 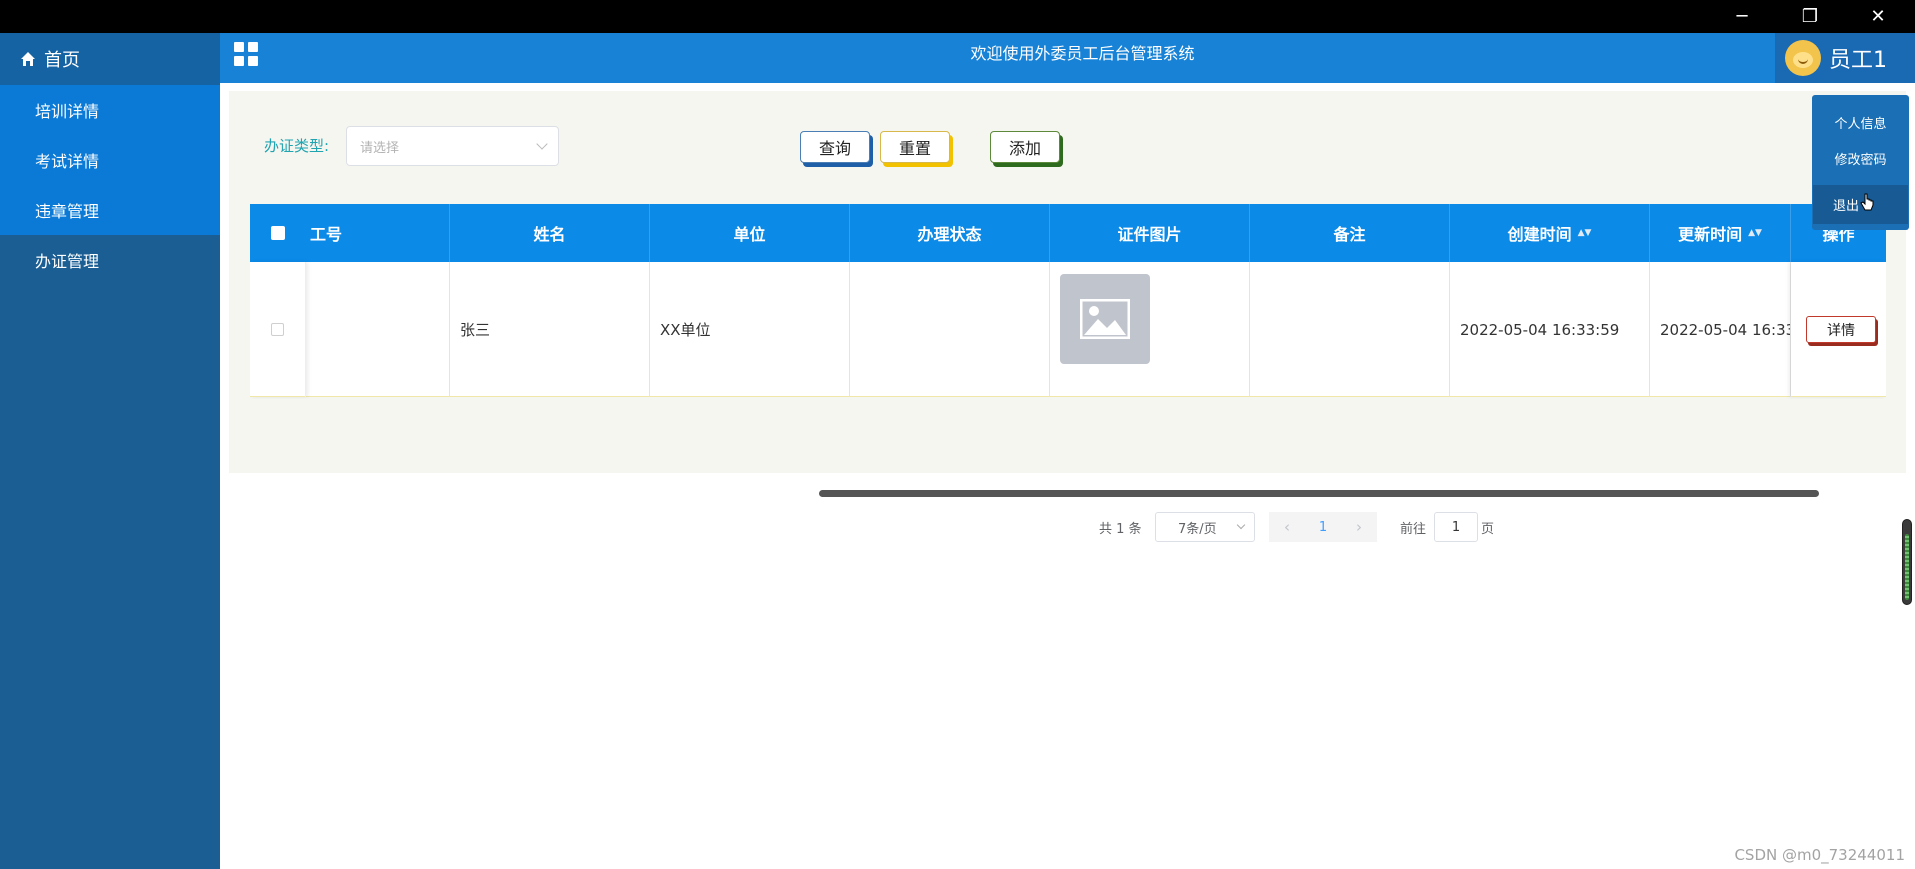 I want to click on window-titlebar: ─ ❐ ✕, so click(x=957, y=16).